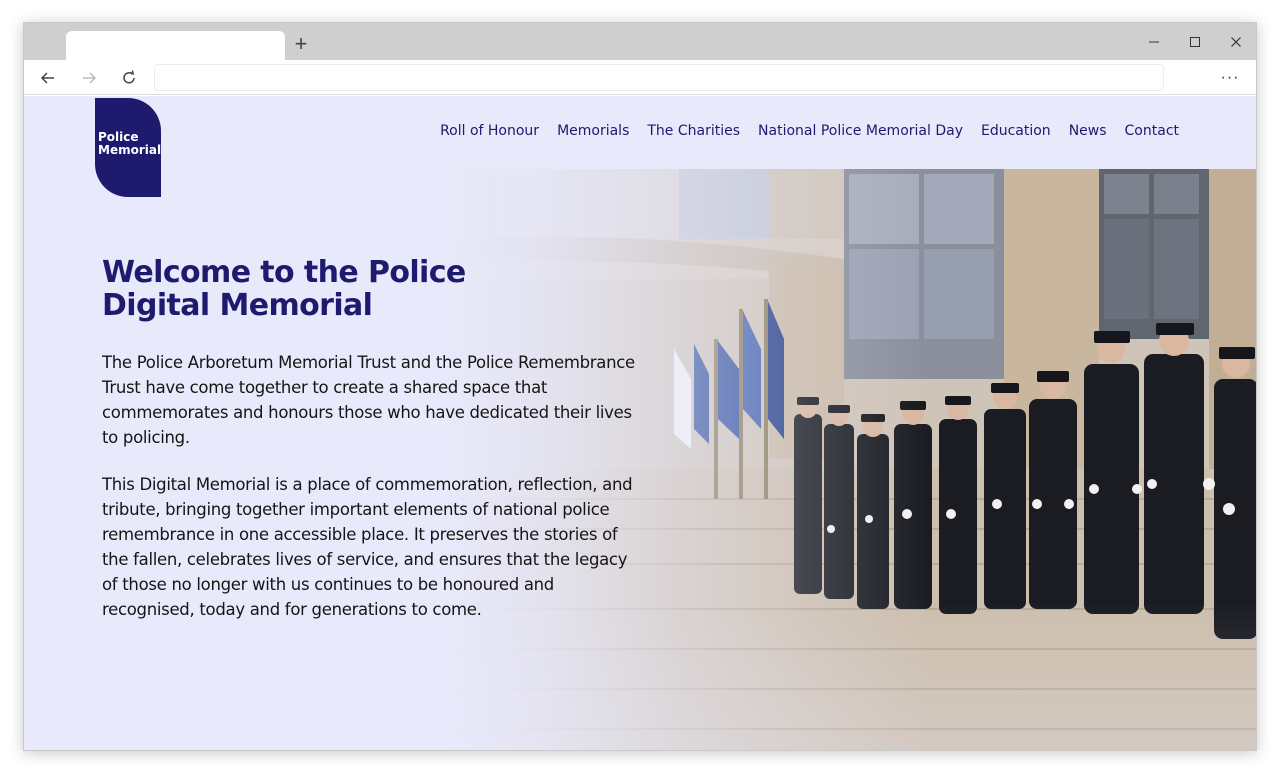 The height and width of the screenshot is (774, 1280). I want to click on browser-tab, so click(175, 45).